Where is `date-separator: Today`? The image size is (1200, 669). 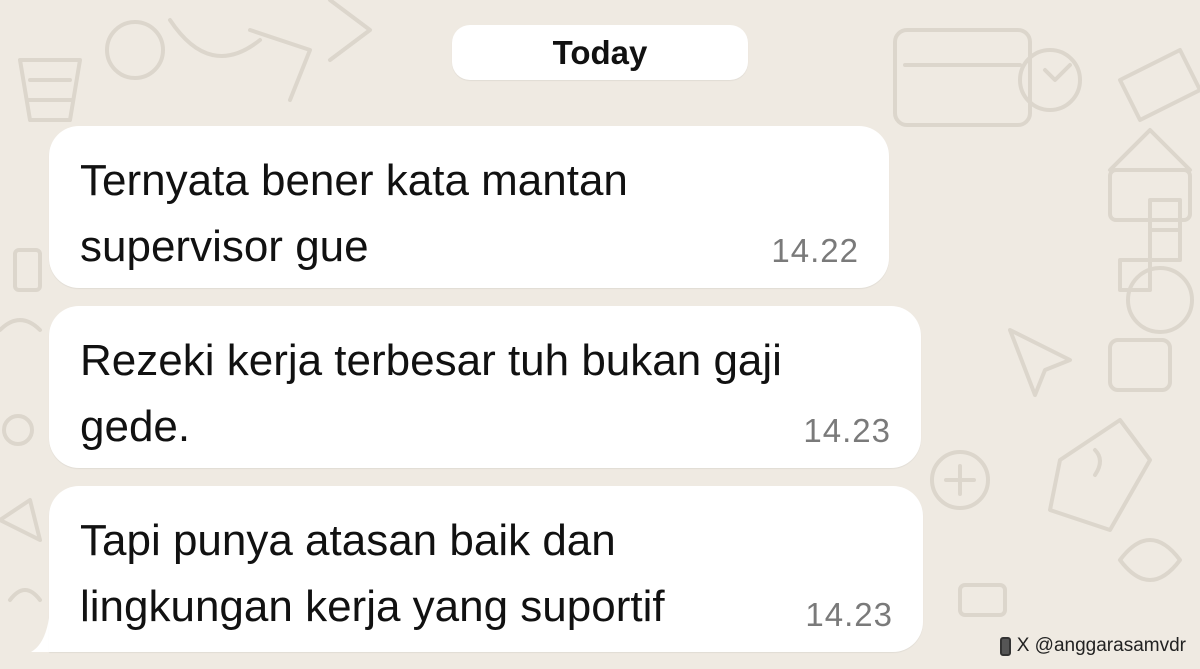 date-separator: Today is located at coordinates (600, 52).